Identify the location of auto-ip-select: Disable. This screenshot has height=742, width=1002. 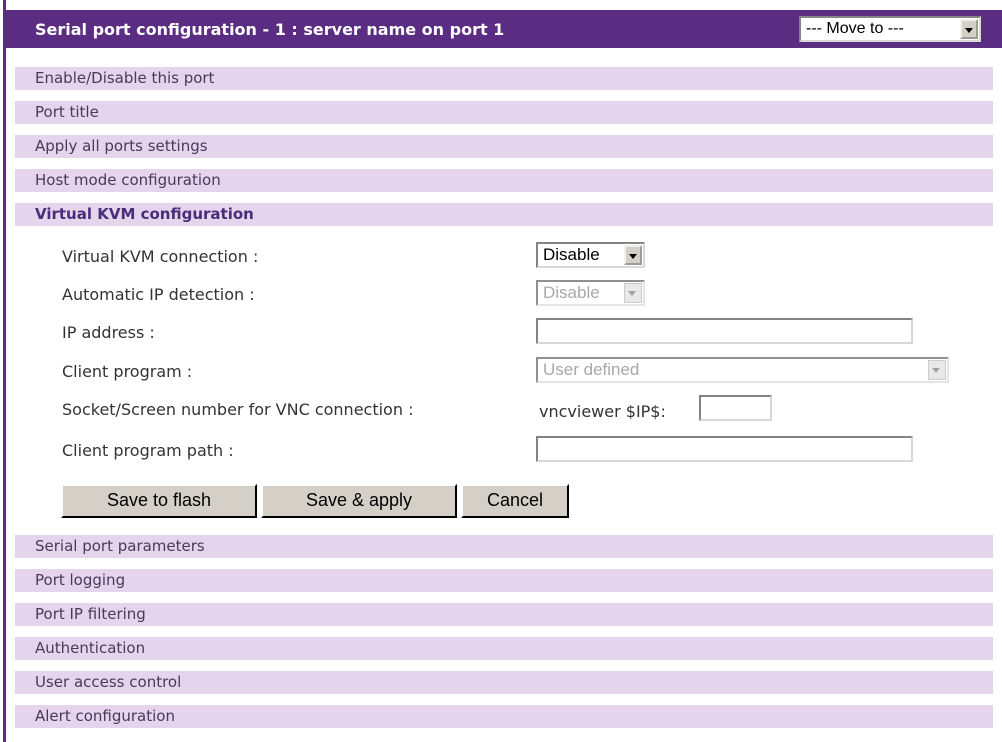
(590, 293).